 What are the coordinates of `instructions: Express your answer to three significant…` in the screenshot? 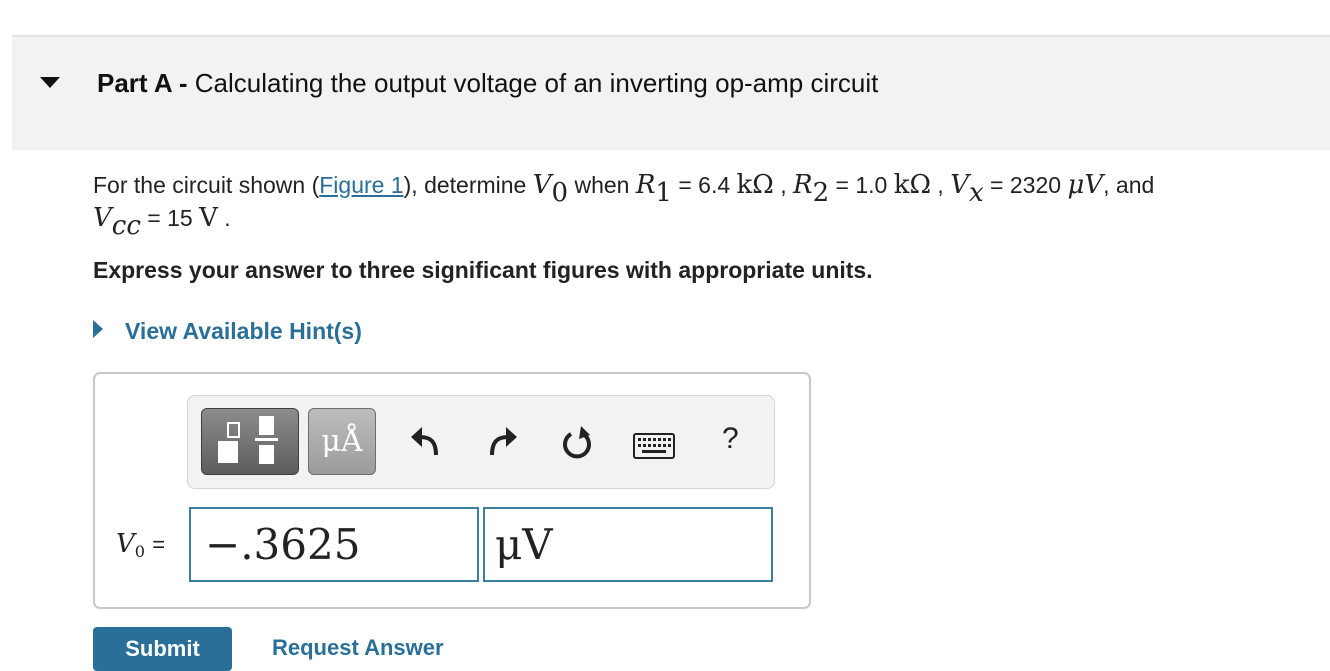 It's located at (483, 270).